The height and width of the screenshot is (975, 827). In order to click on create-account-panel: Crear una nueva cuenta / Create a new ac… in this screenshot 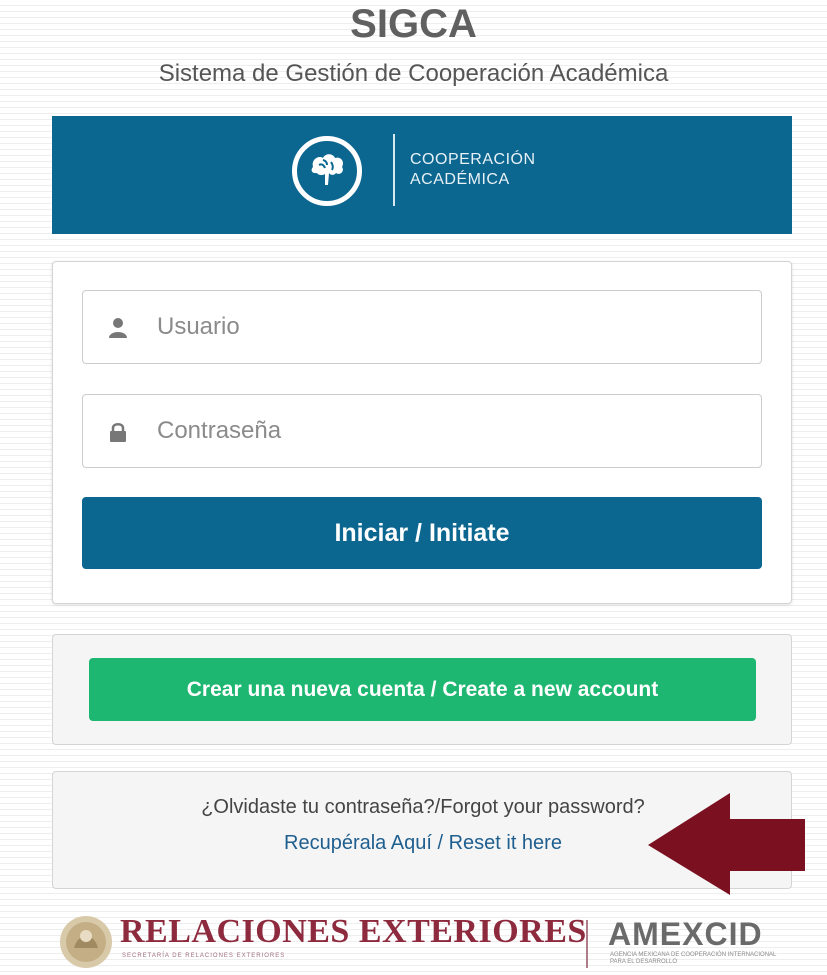, I will do `click(422, 689)`.